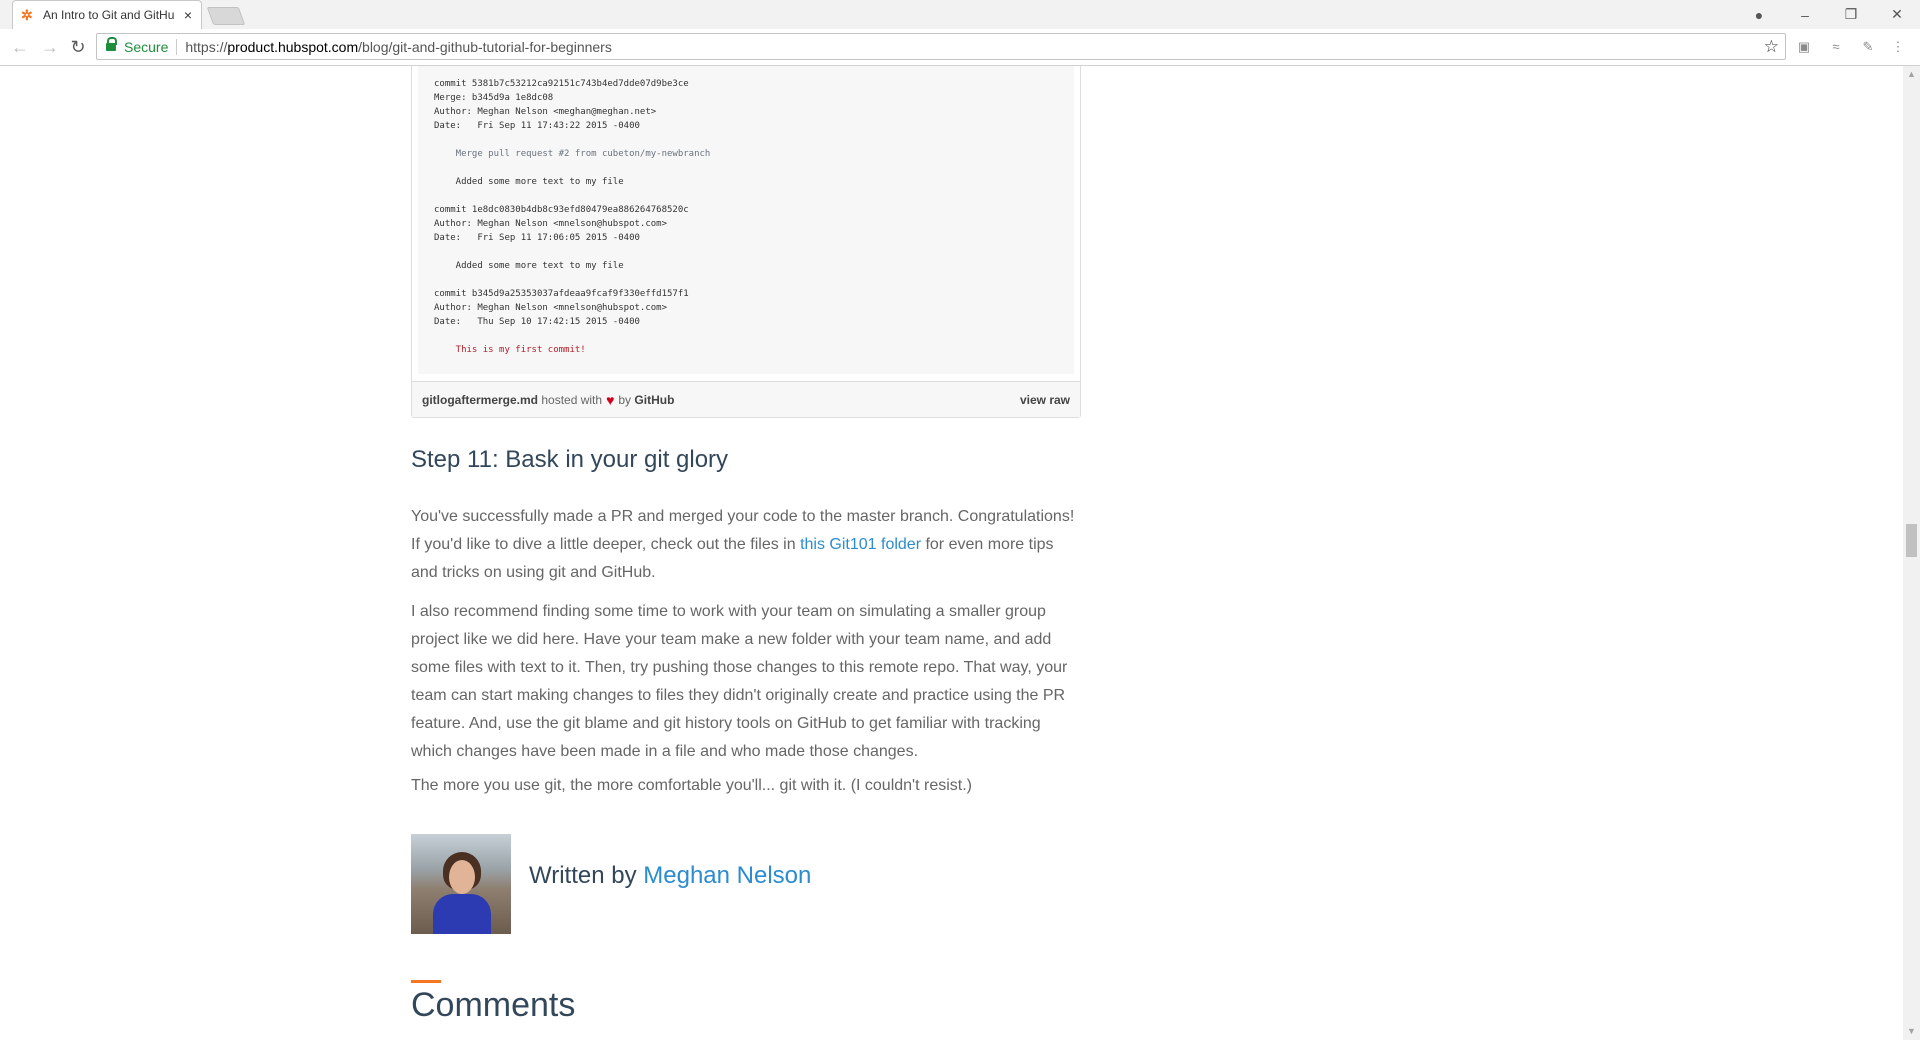  I want to click on bookmark-star-icon: ☆, so click(1771, 47).